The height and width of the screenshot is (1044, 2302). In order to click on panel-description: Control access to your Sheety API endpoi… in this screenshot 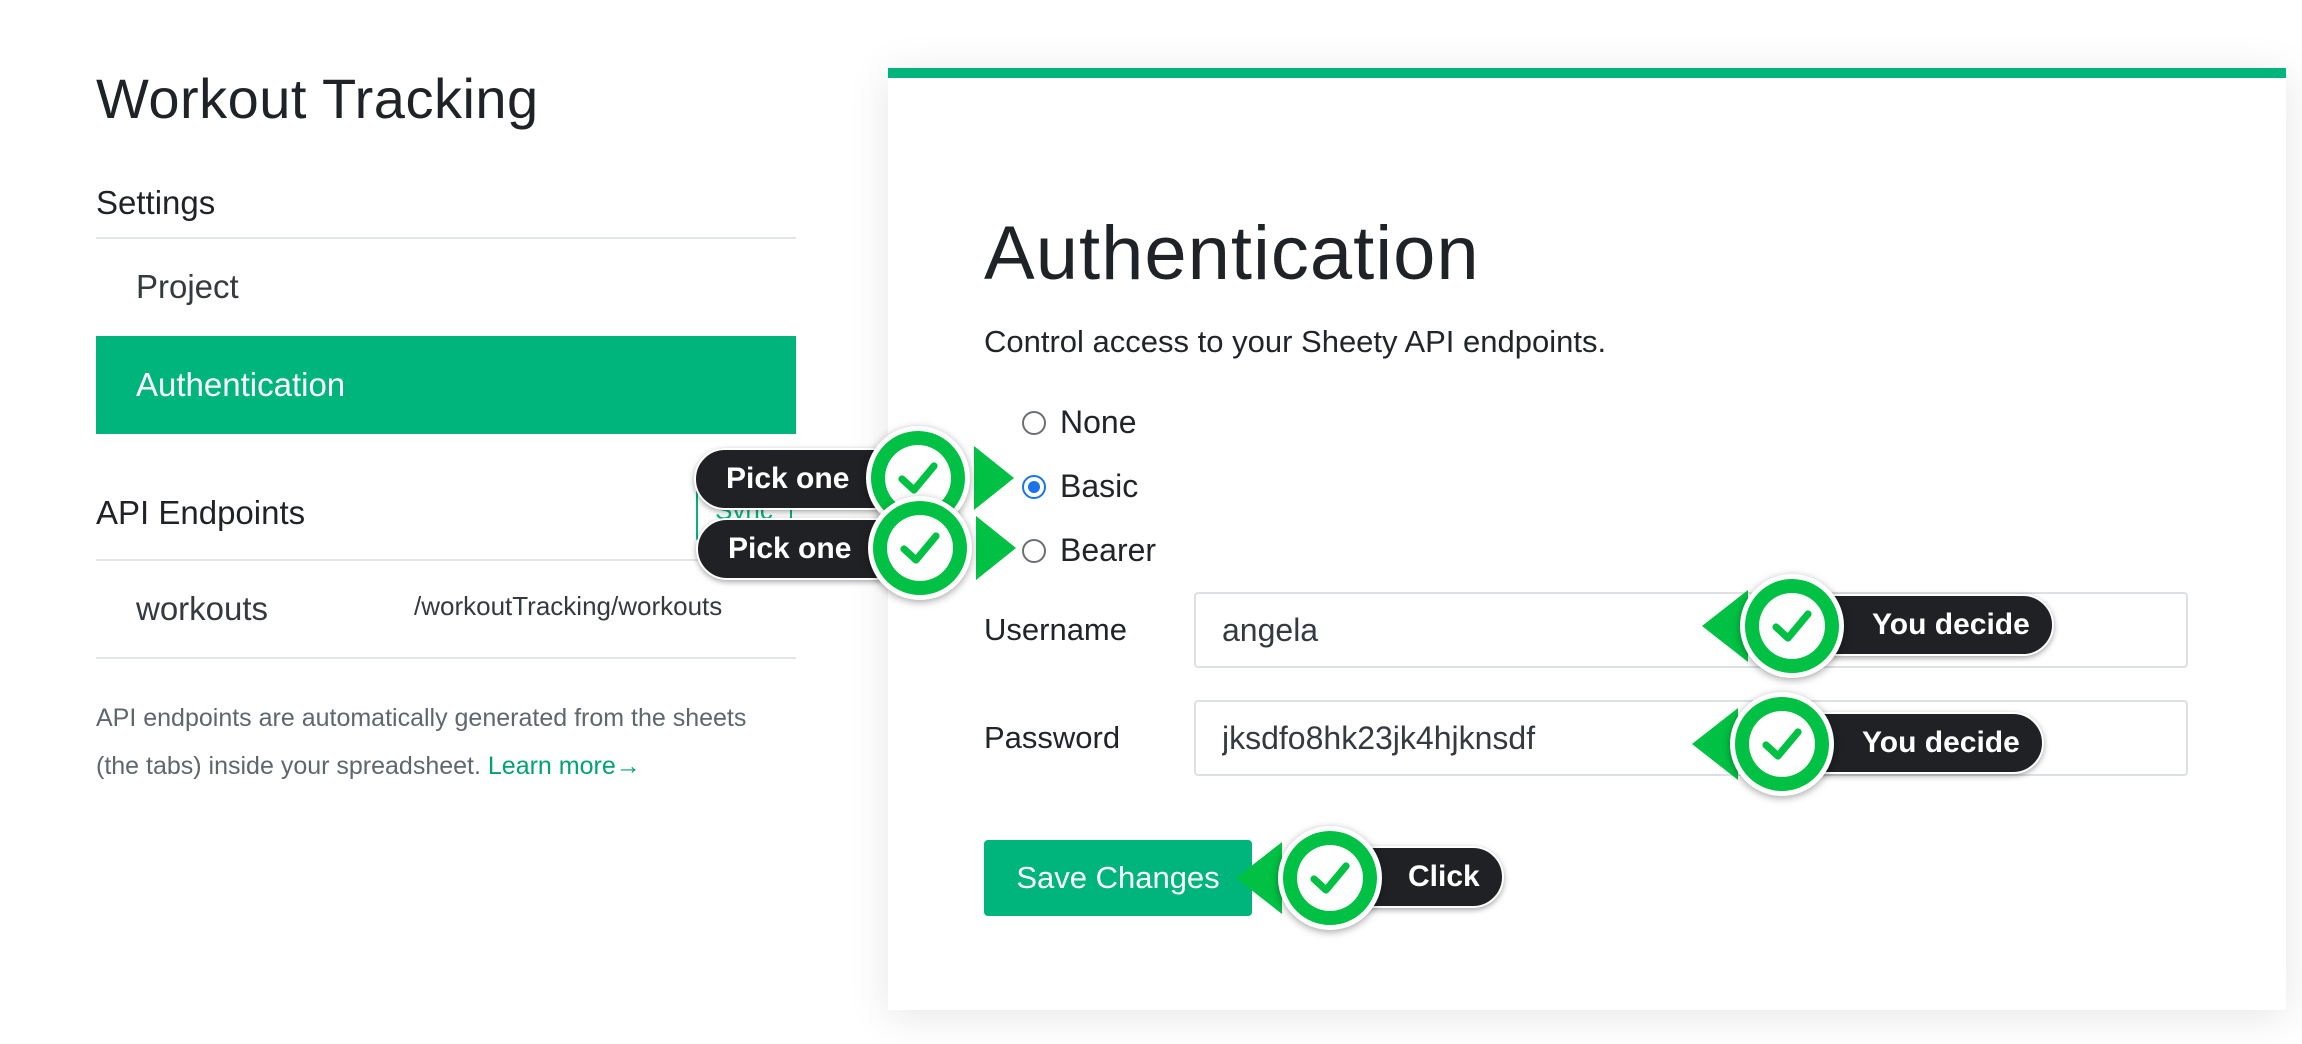, I will do `click(1295, 341)`.